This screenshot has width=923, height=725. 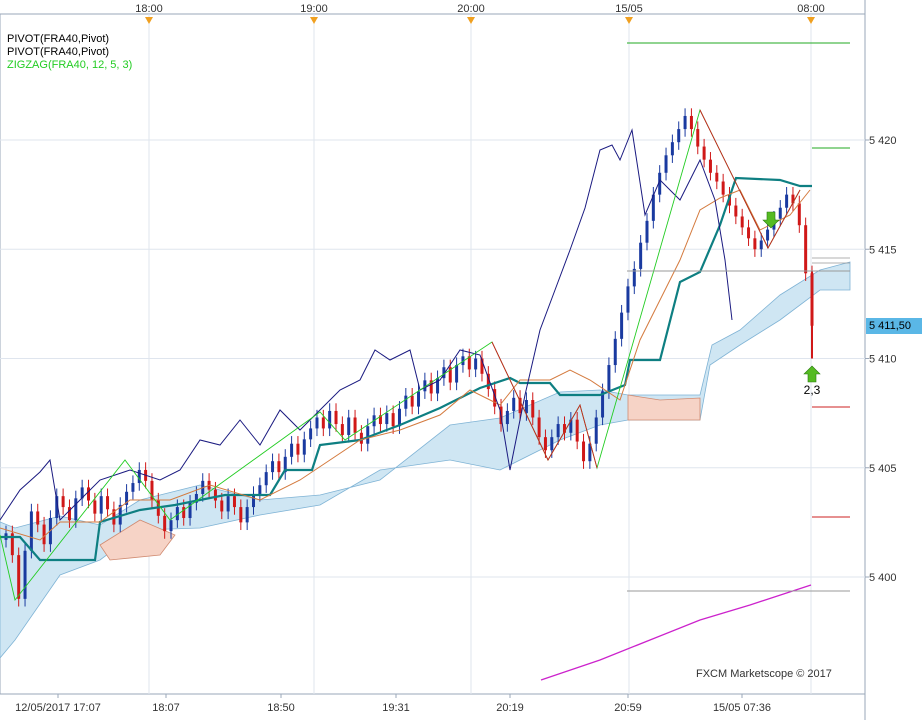 What do you see at coordinates (811, 9) in the screenshot?
I see `top-time-label: 08:00` at bounding box center [811, 9].